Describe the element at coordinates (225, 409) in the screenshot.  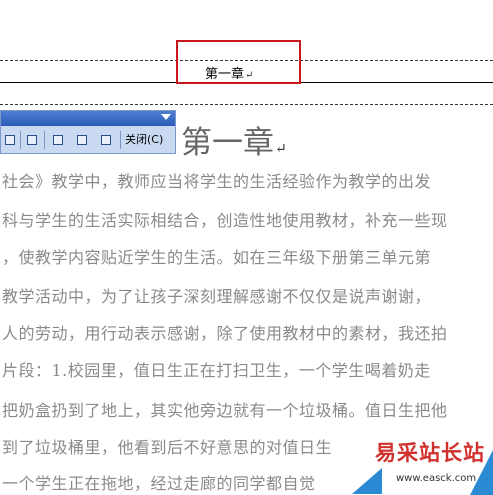
I see `body-line: 把奶盒扔到了地上，其实他旁边就有一个垃圾桶。值日生把他` at that location.